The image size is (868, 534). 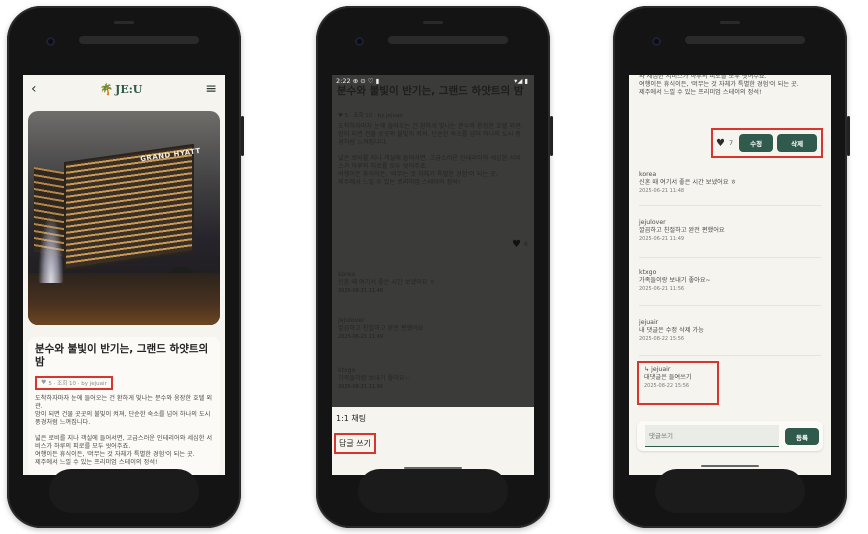 What do you see at coordinates (34, 89) in the screenshot?
I see `back-icon: ‹` at bounding box center [34, 89].